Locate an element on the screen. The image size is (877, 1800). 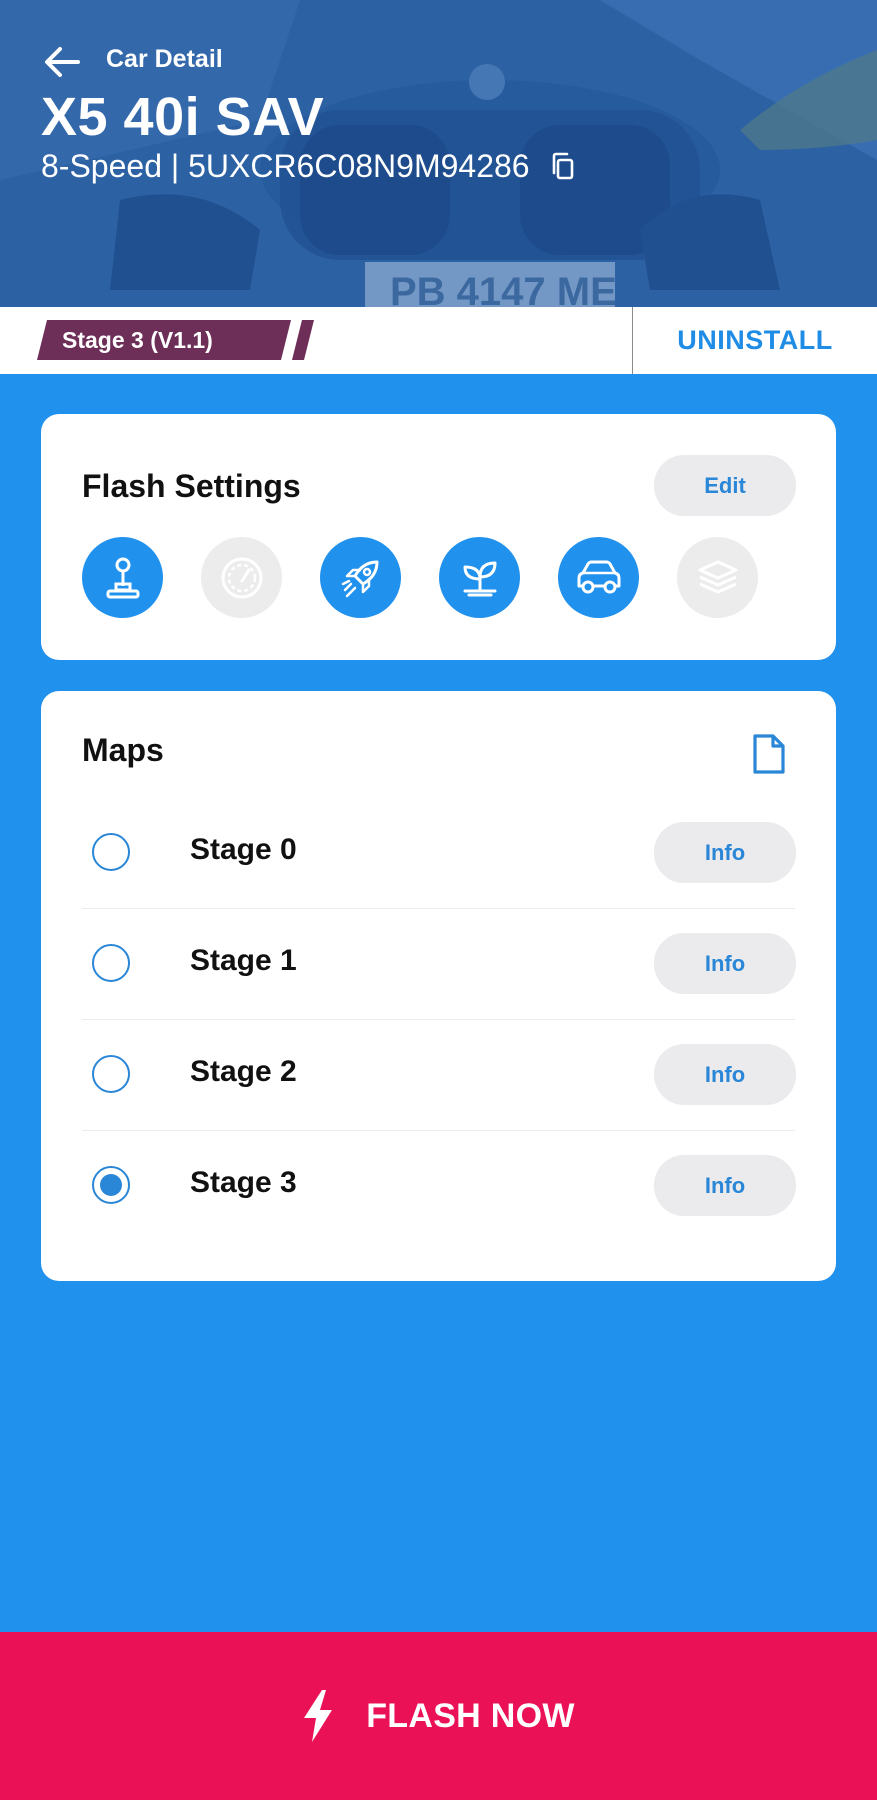
setting-vehicle is located at coordinates (598, 577).